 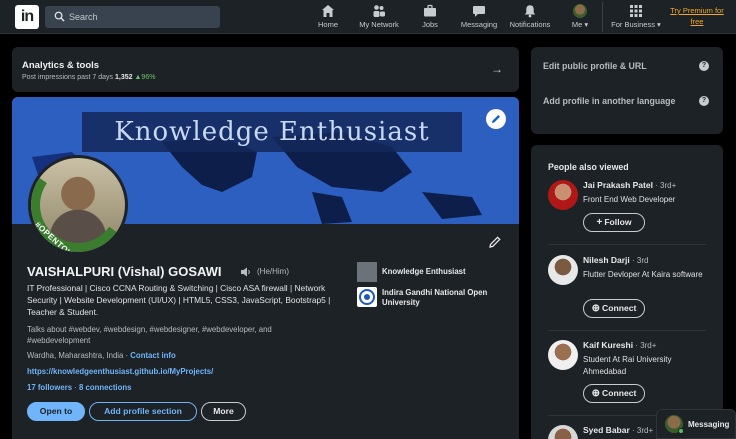 What do you see at coordinates (479, 24) in the screenshot?
I see `nav-messaging-label: Messaging` at bounding box center [479, 24].